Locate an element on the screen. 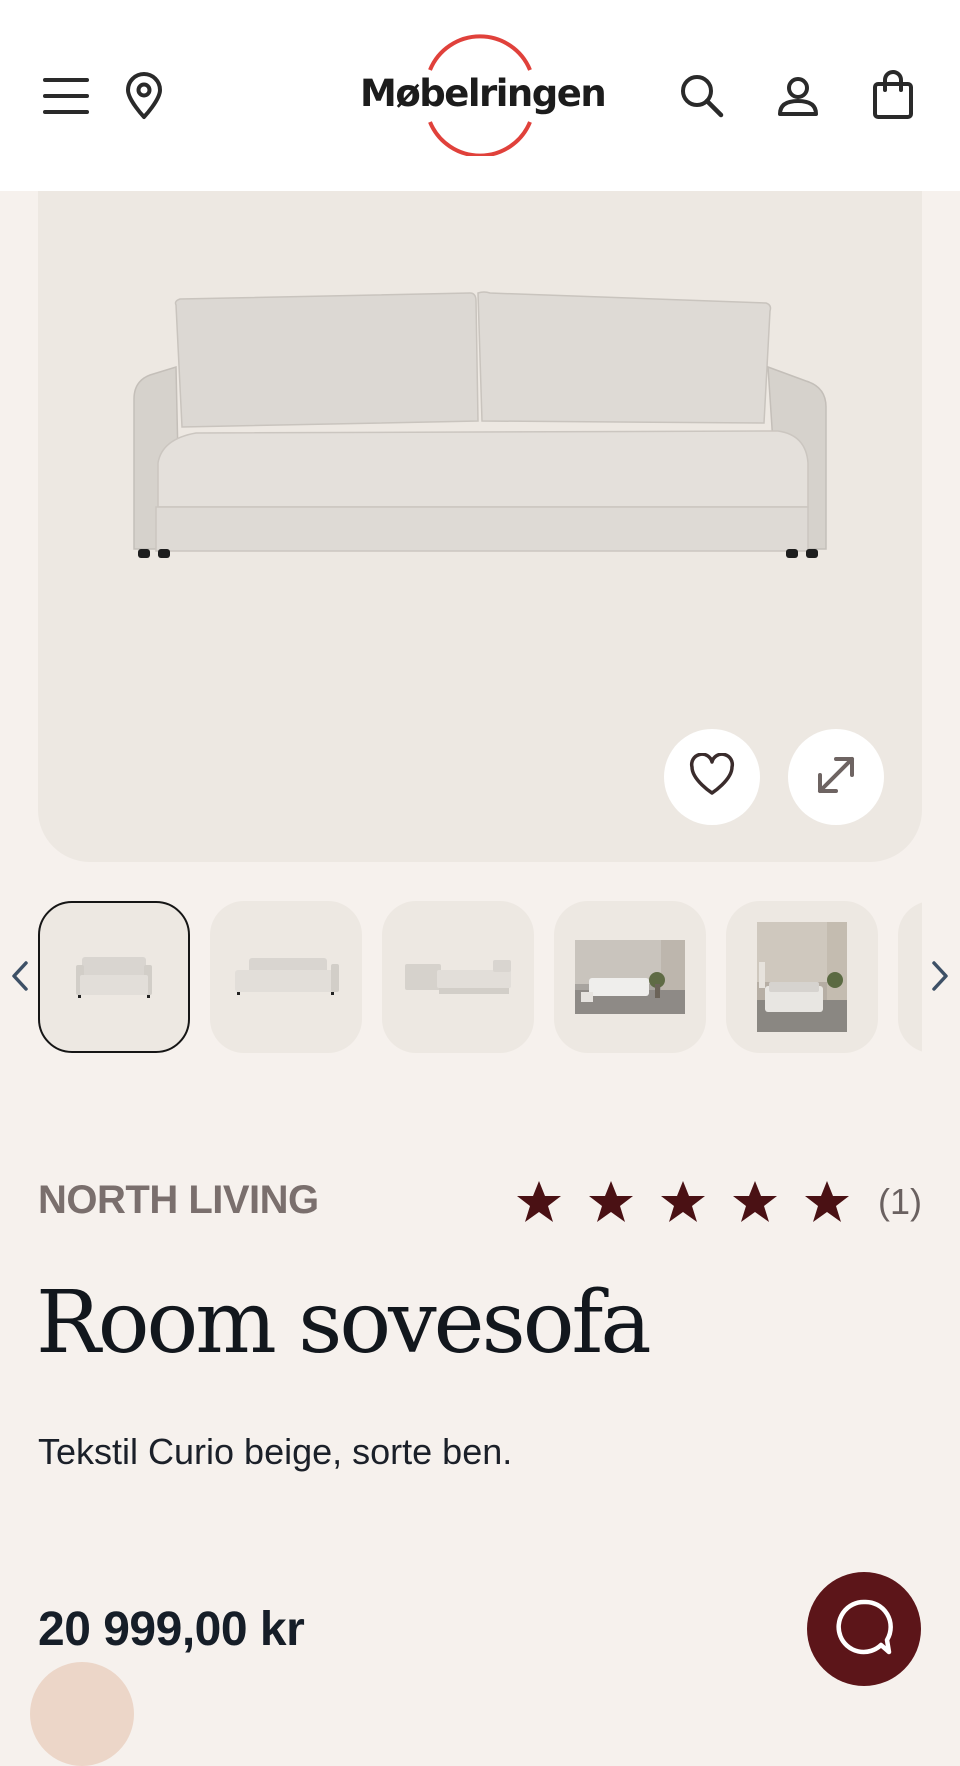 This screenshot has width=960, height=1766. chevron-left-icon is located at coordinates (20, 978).